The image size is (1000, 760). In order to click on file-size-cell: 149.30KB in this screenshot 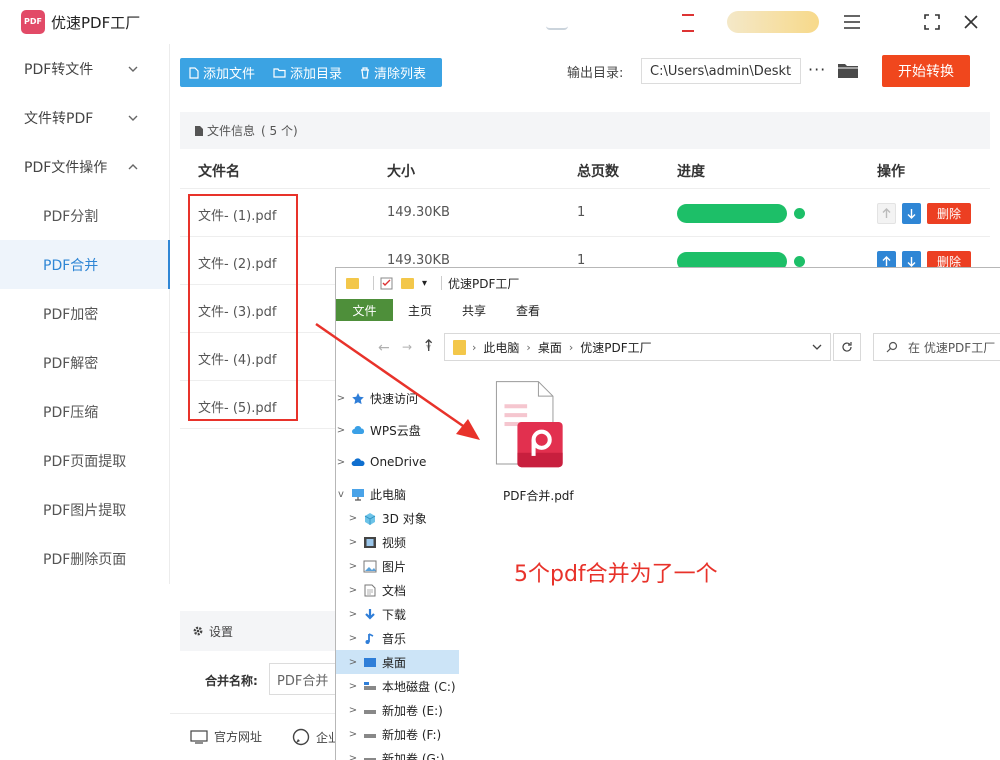, I will do `click(418, 260)`.